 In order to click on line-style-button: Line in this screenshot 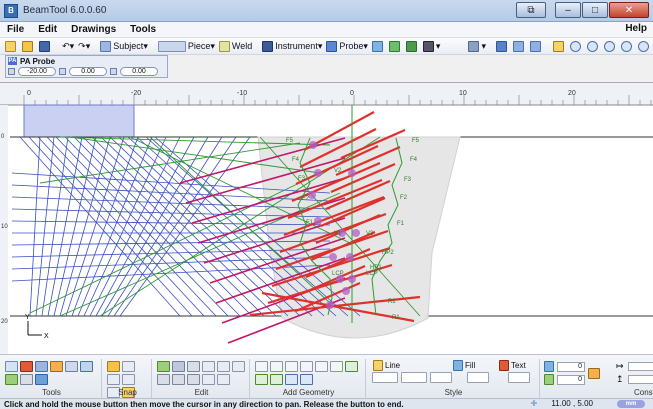, I will do `click(386, 365)`.